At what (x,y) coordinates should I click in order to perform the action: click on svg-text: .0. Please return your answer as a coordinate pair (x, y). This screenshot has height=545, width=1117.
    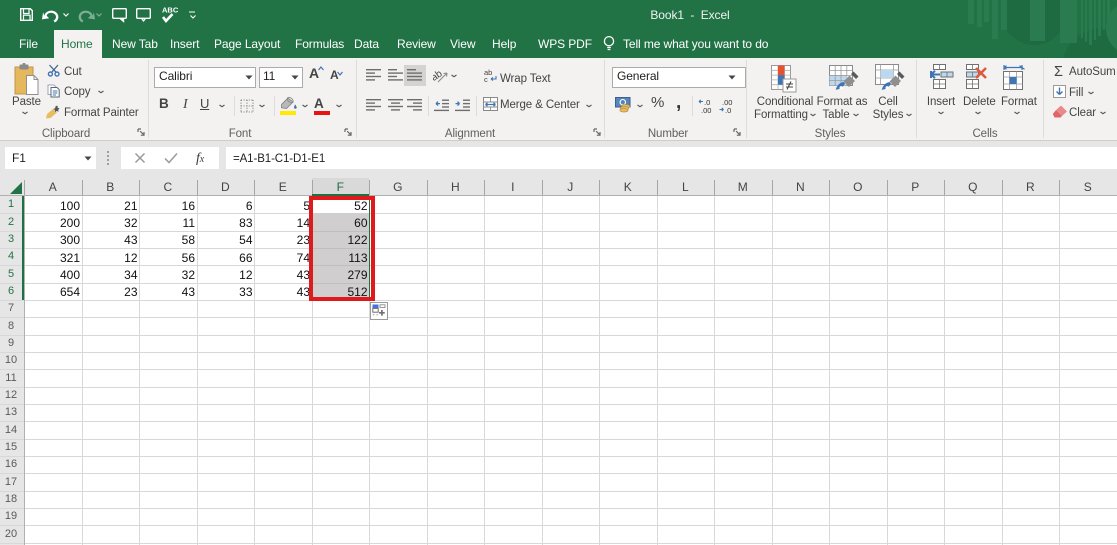
    Looking at the image, I should click on (728, 110).